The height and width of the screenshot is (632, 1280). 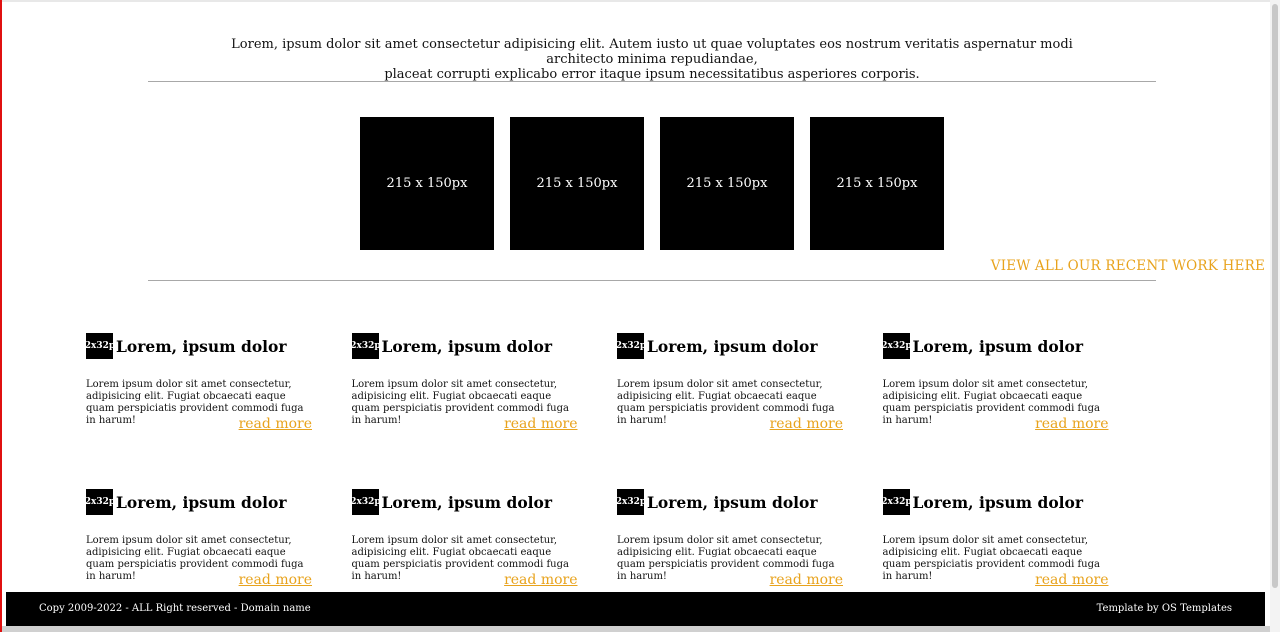 What do you see at coordinates (652, 81) in the screenshot?
I see `divider-top` at bounding box center [652, 81].